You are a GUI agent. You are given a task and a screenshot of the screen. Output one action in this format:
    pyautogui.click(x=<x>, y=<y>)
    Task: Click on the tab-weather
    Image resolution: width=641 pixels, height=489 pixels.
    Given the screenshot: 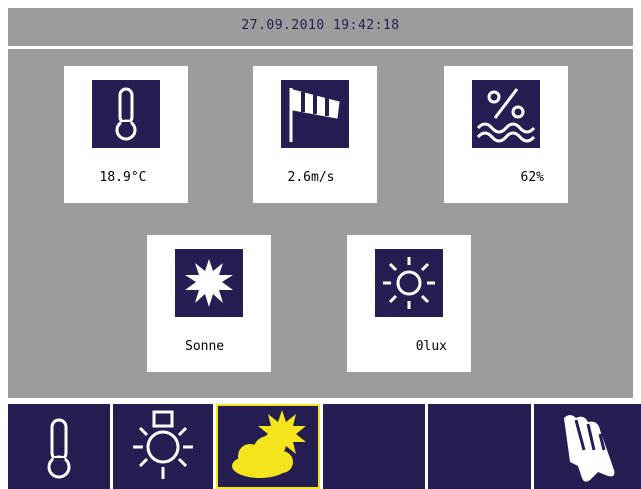 What is the action you would take?
    pyautogui.click(x=268, y=446)
    